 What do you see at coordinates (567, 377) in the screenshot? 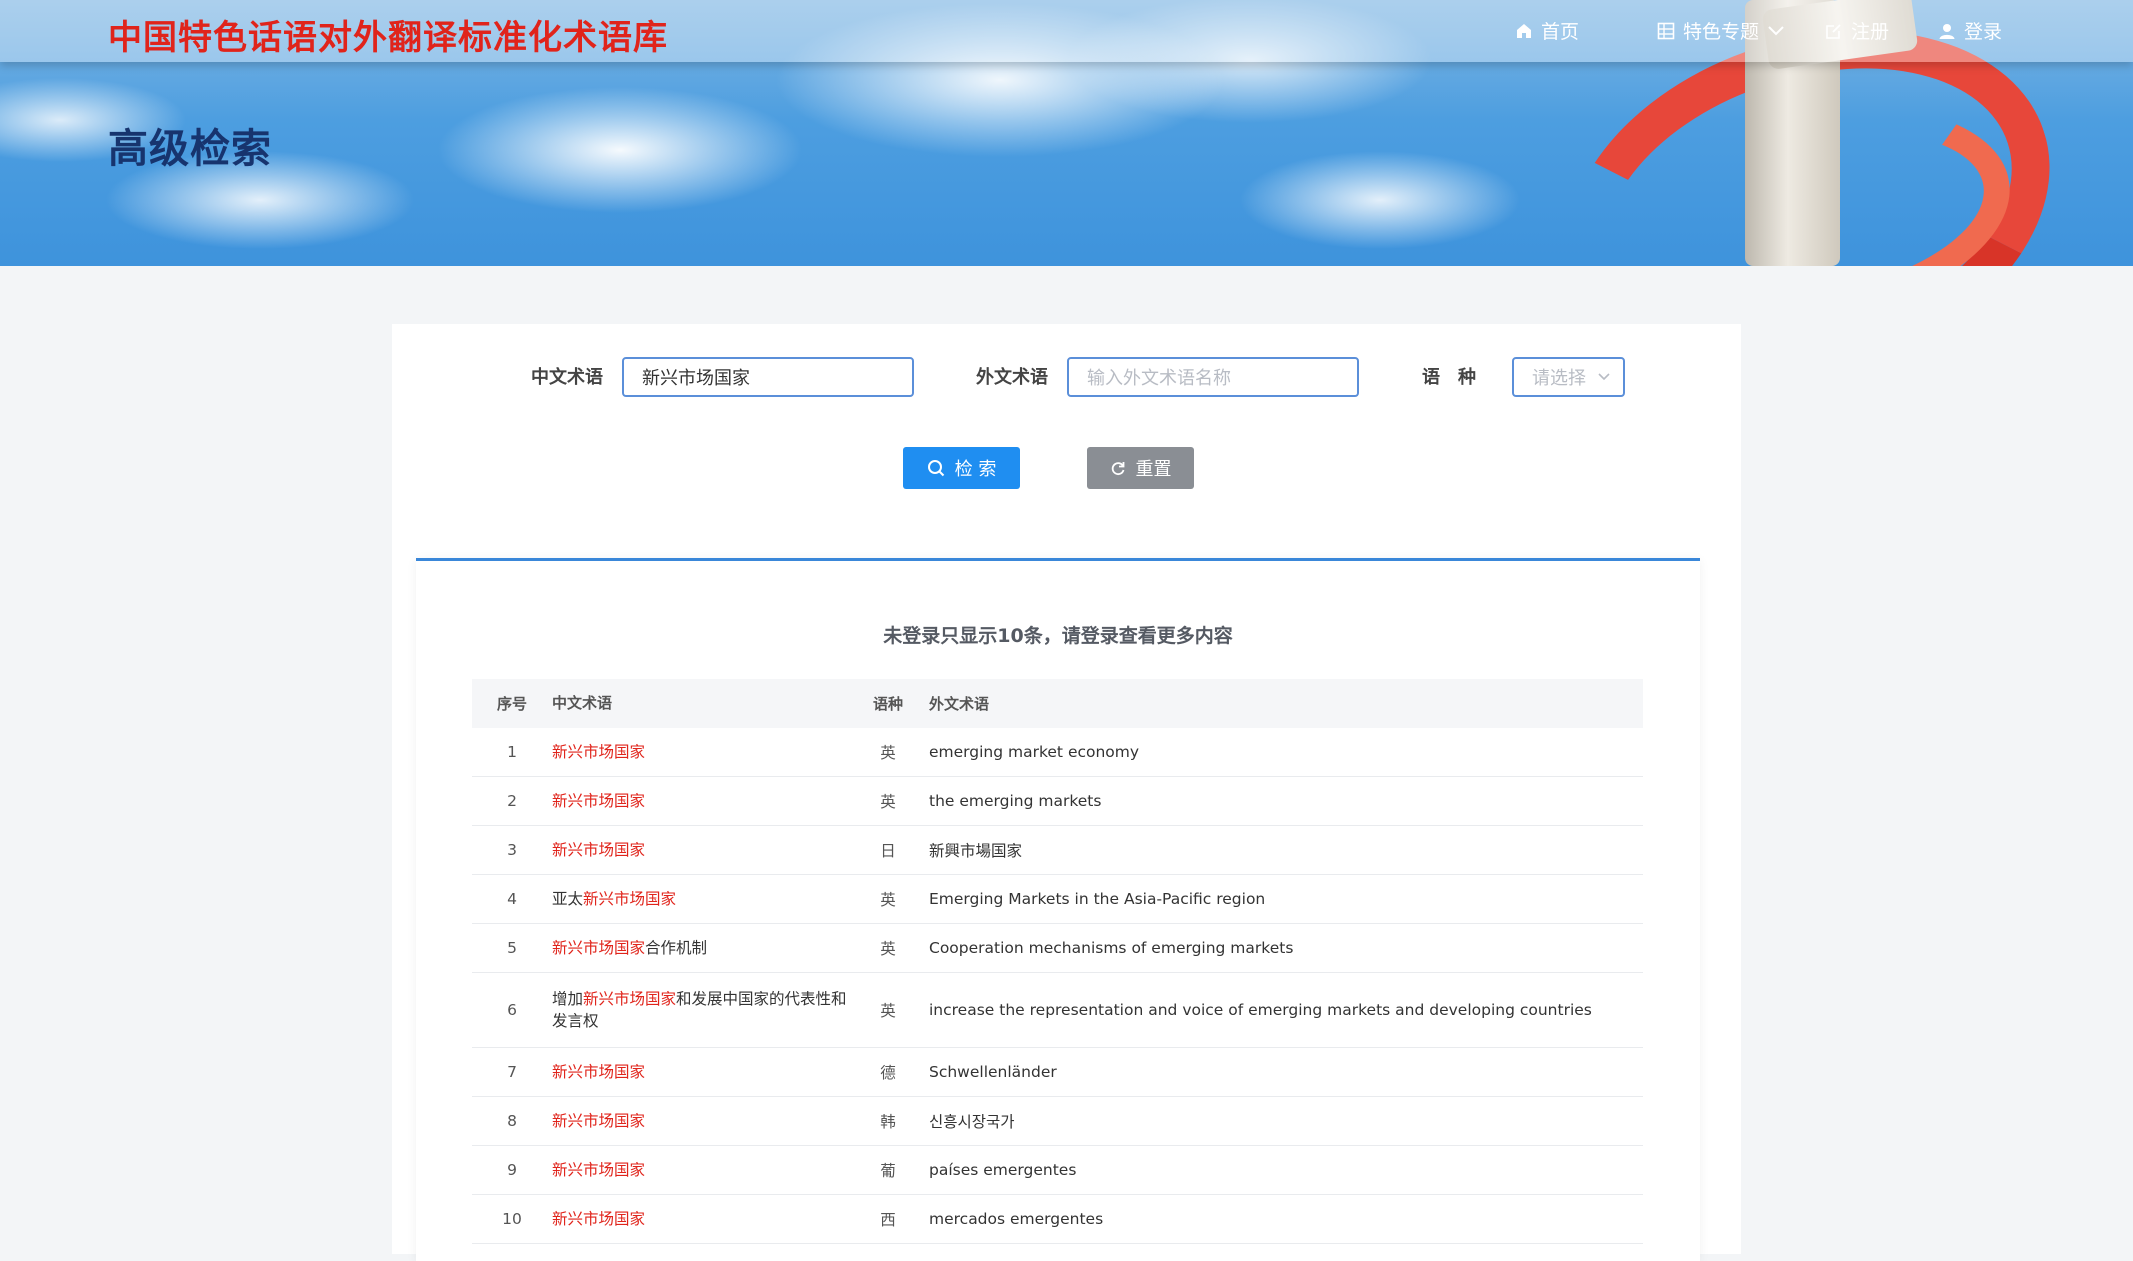
I see `cn-term-label: 中文术语` at bounding box center [567, 377].